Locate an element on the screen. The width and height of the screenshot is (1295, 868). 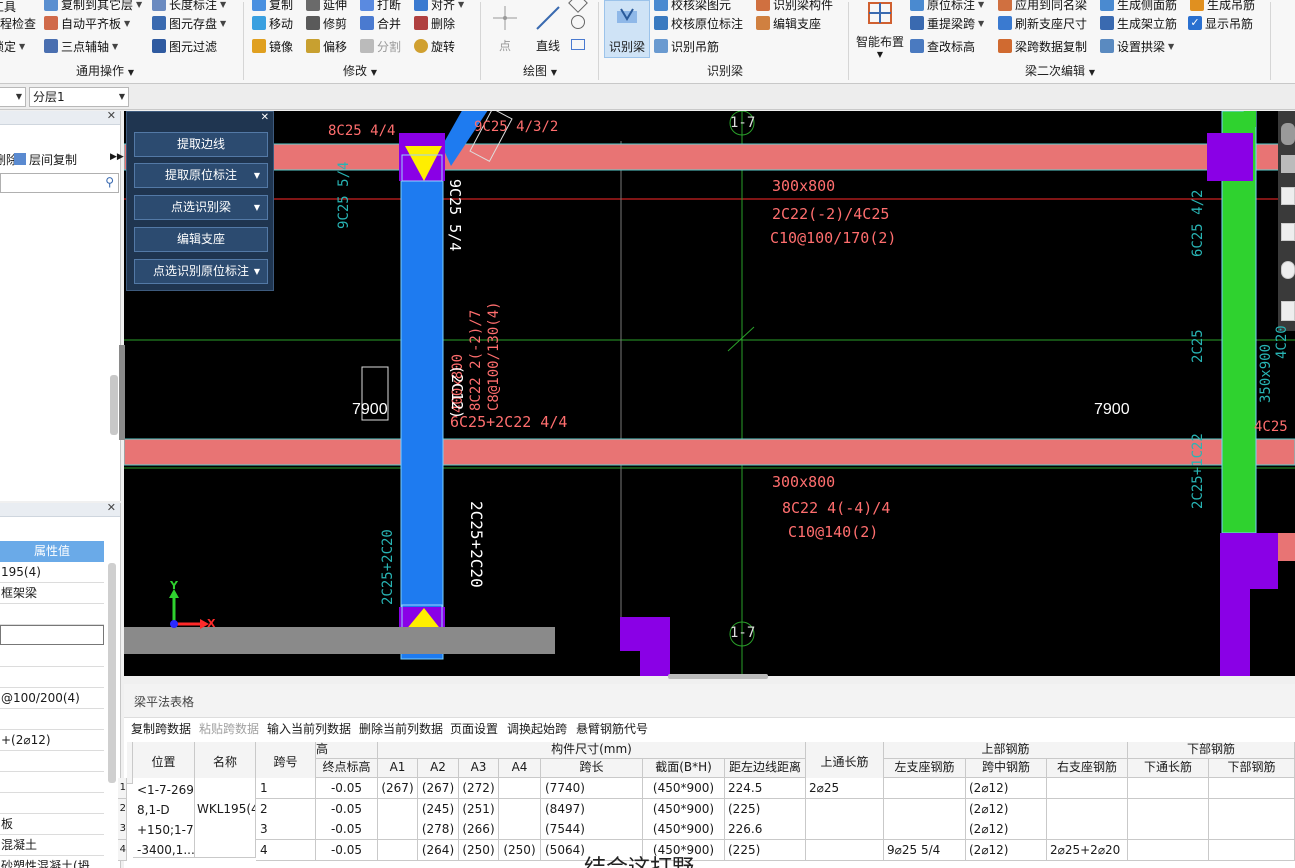
extend-button: 延伸 is located at coordinates (326, 7).